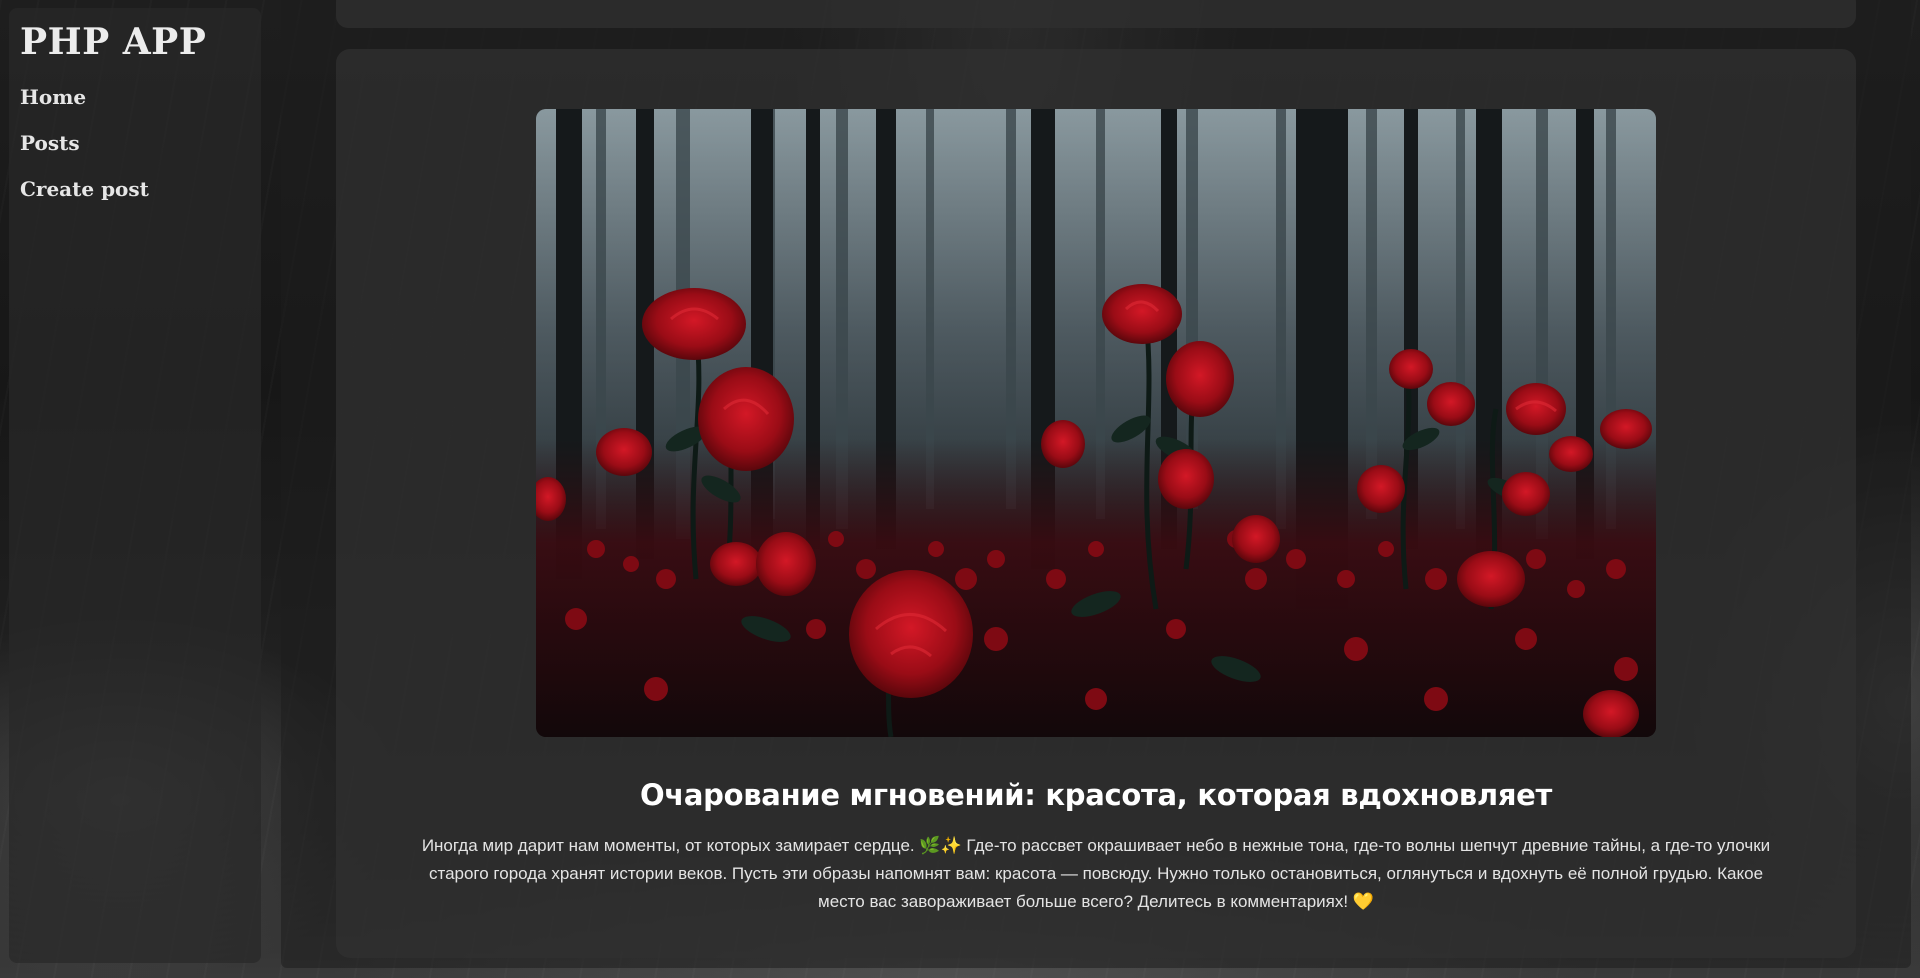  I want to click on previous-post-card, so click(1096, 14).